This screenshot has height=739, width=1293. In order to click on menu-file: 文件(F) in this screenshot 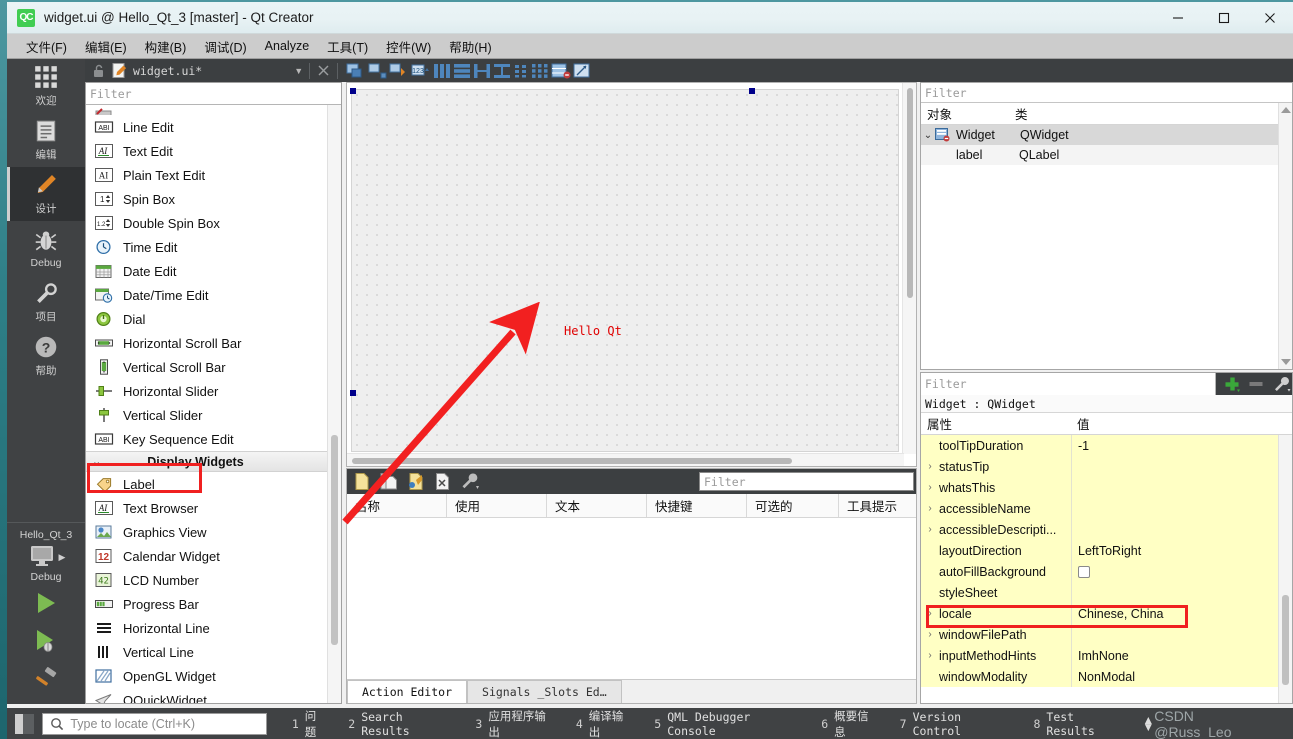, I will do `click(46, 46)`.